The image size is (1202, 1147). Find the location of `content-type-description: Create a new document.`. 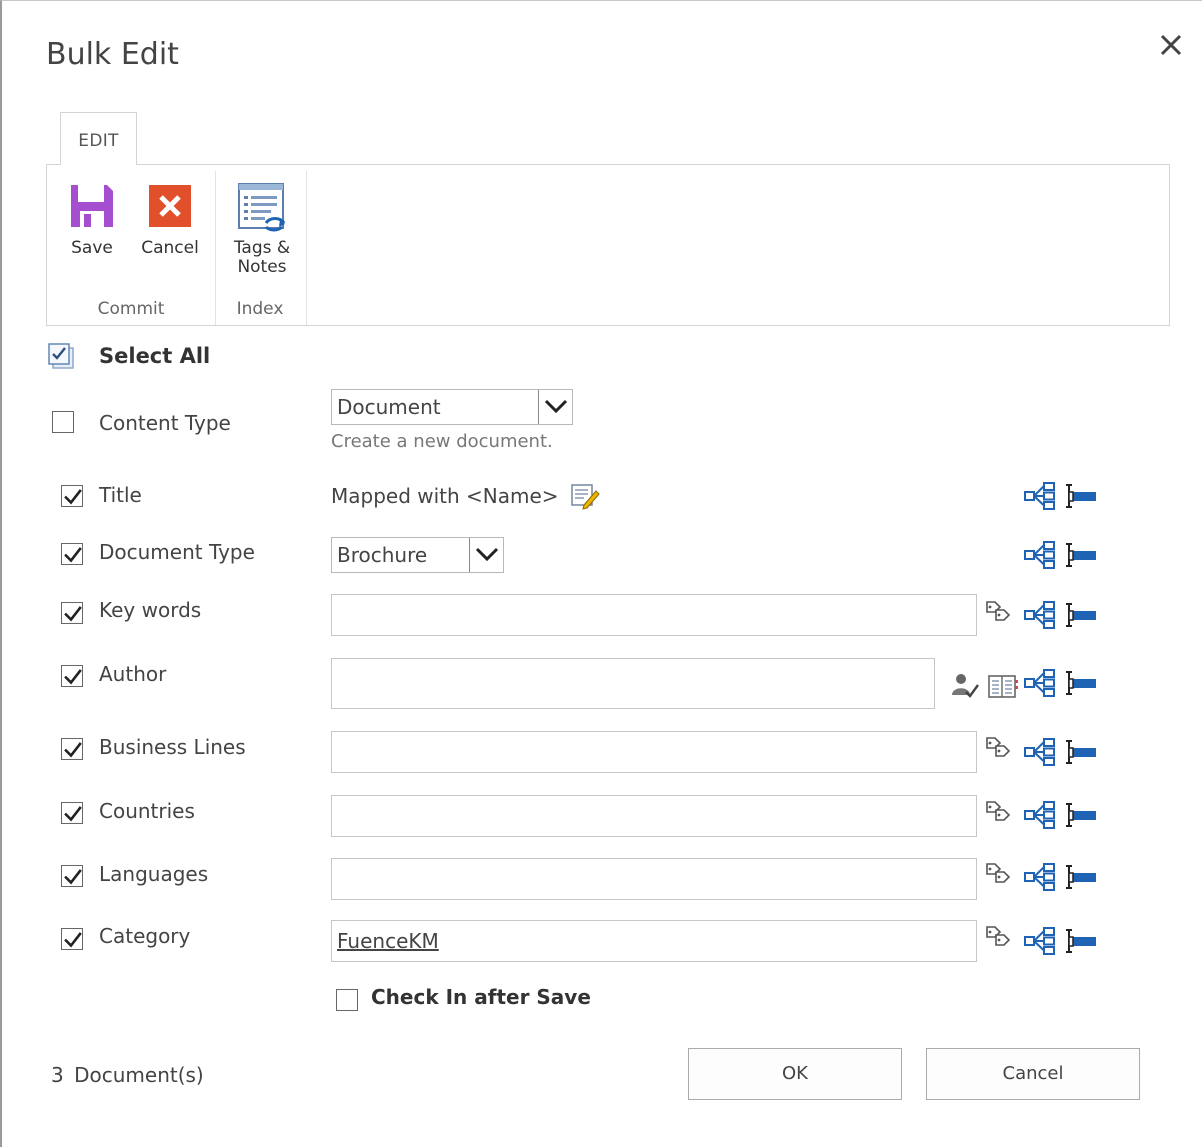

content-type-description: Create a new document. is located at coordinates (442, 441).